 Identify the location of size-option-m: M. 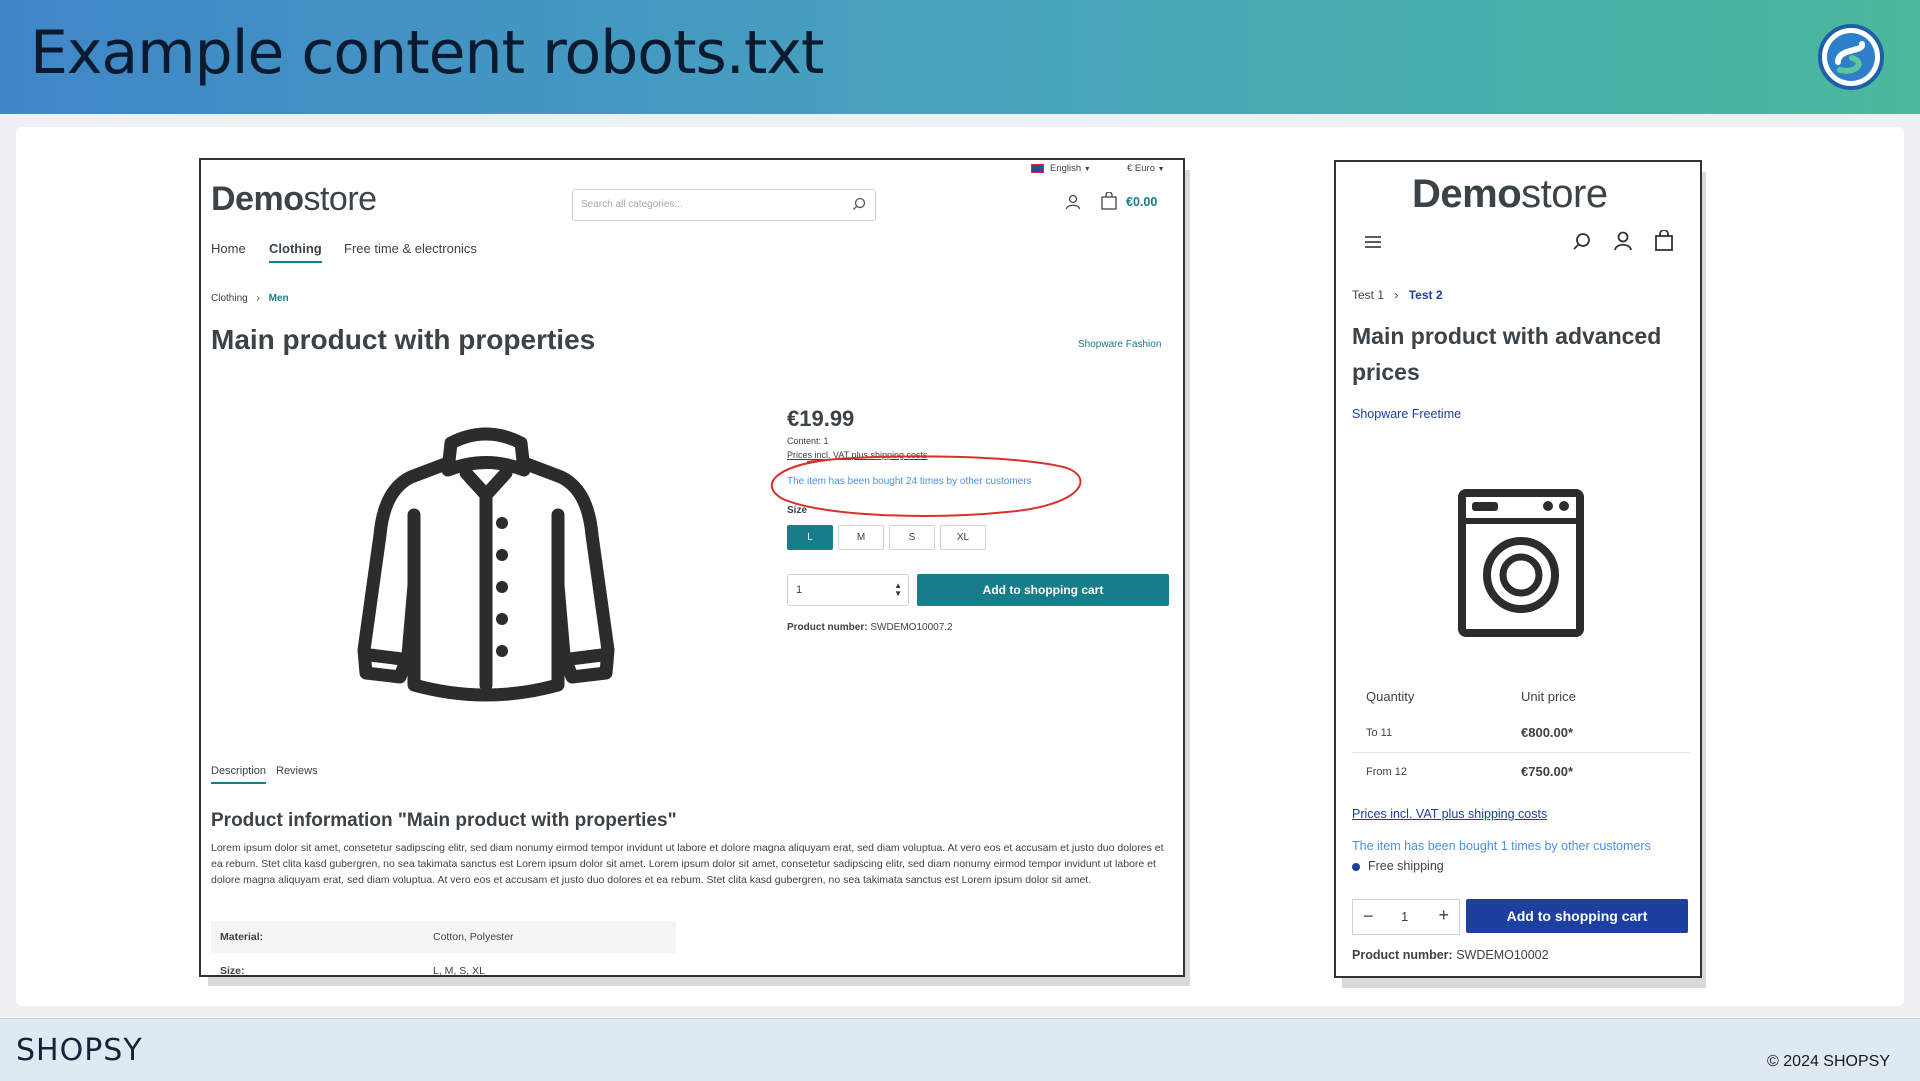
(861, 537).